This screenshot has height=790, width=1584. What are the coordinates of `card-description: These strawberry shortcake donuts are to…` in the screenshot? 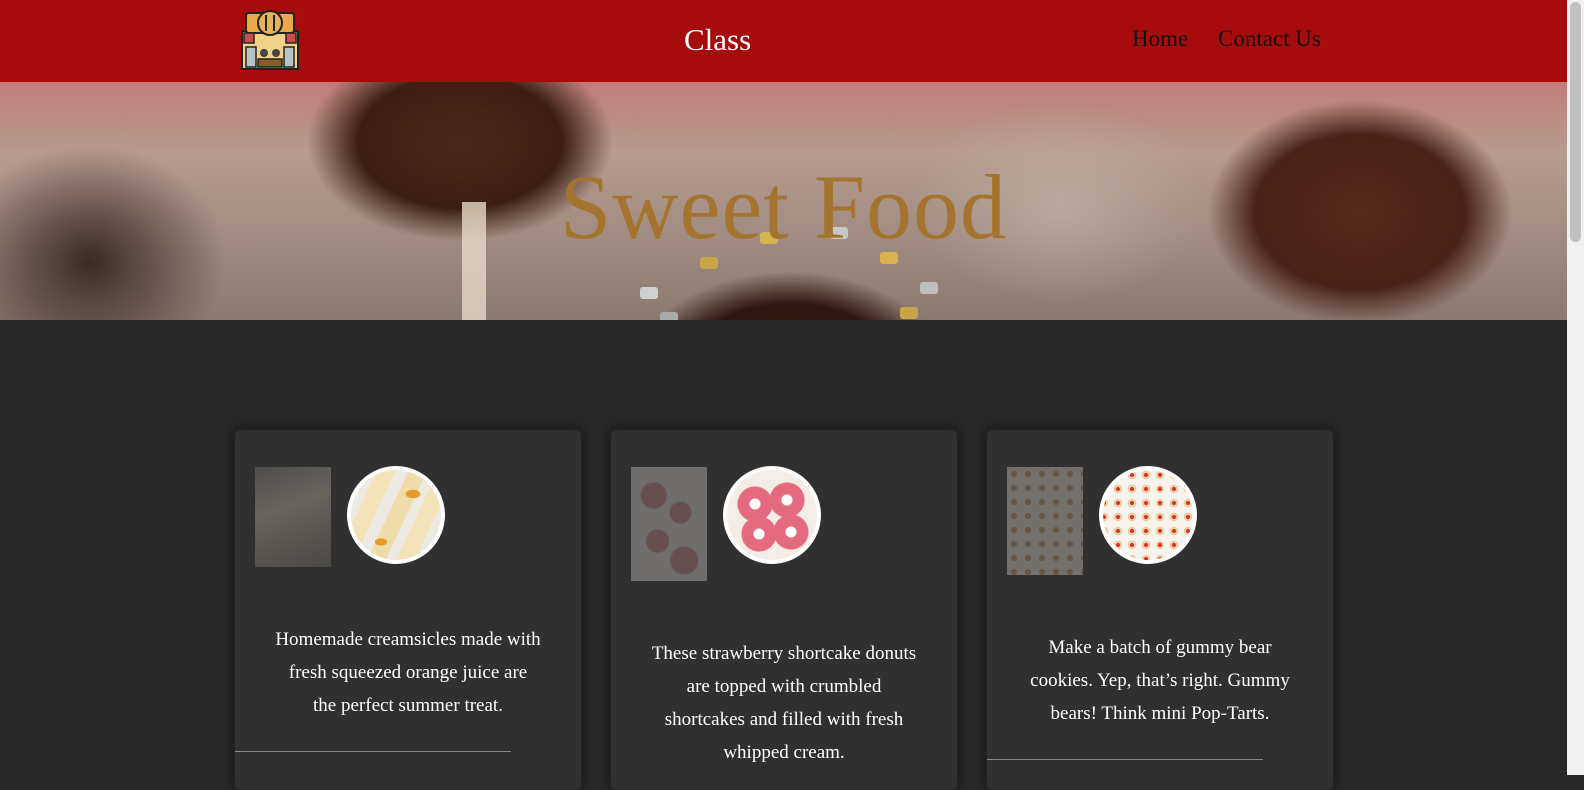 It's located at (784, 703).